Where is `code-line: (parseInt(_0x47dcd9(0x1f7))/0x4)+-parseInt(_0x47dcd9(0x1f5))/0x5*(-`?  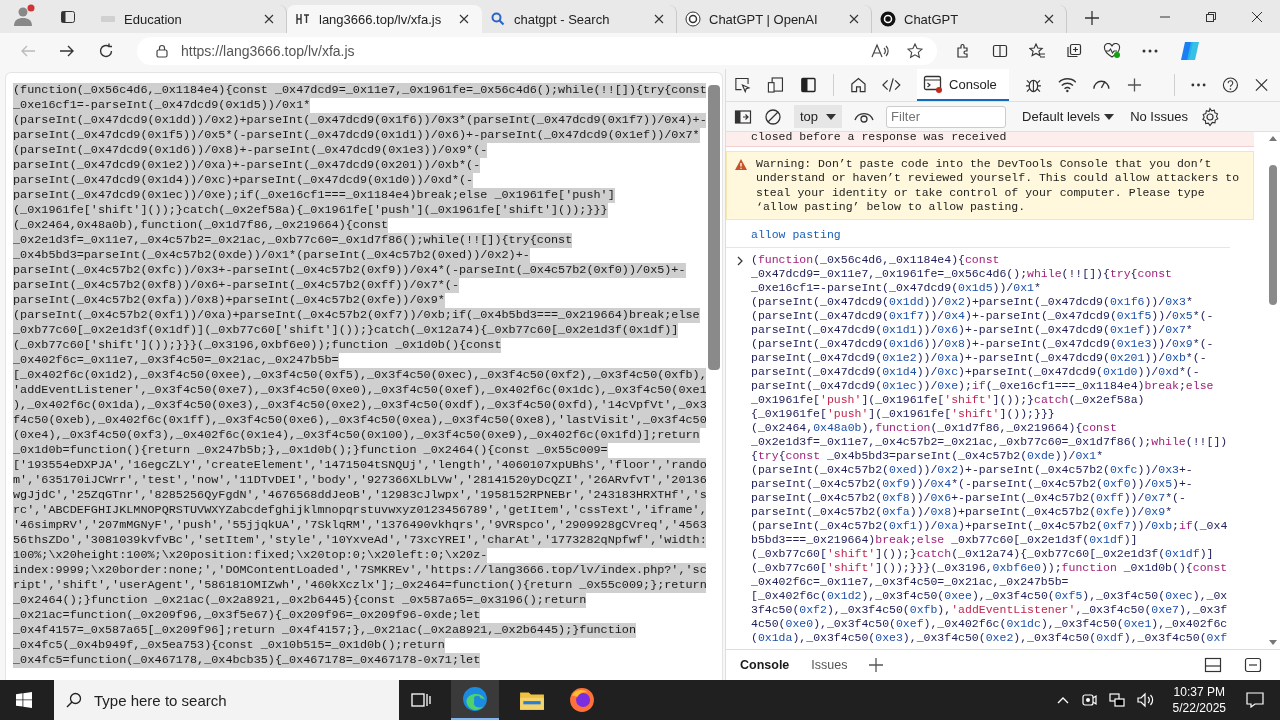 code-line: (parseInt(_0x47dcd9(0x1f7))/0x4)+-parseInt(_0x47dcd9(0x1f5))/0x5*(- is located at coordinates (983, 316).